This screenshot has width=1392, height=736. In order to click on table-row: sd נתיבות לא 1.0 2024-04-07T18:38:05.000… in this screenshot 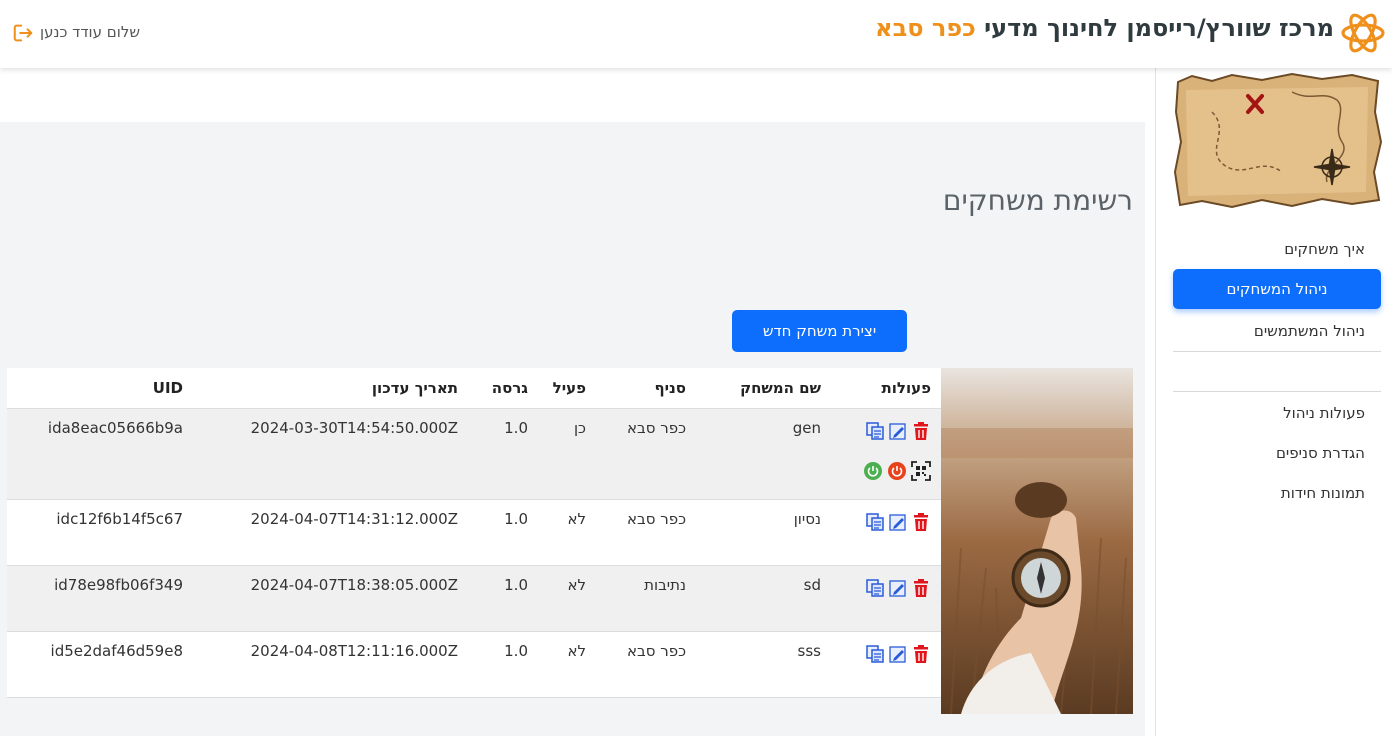, I will do `click(474, 598)`.